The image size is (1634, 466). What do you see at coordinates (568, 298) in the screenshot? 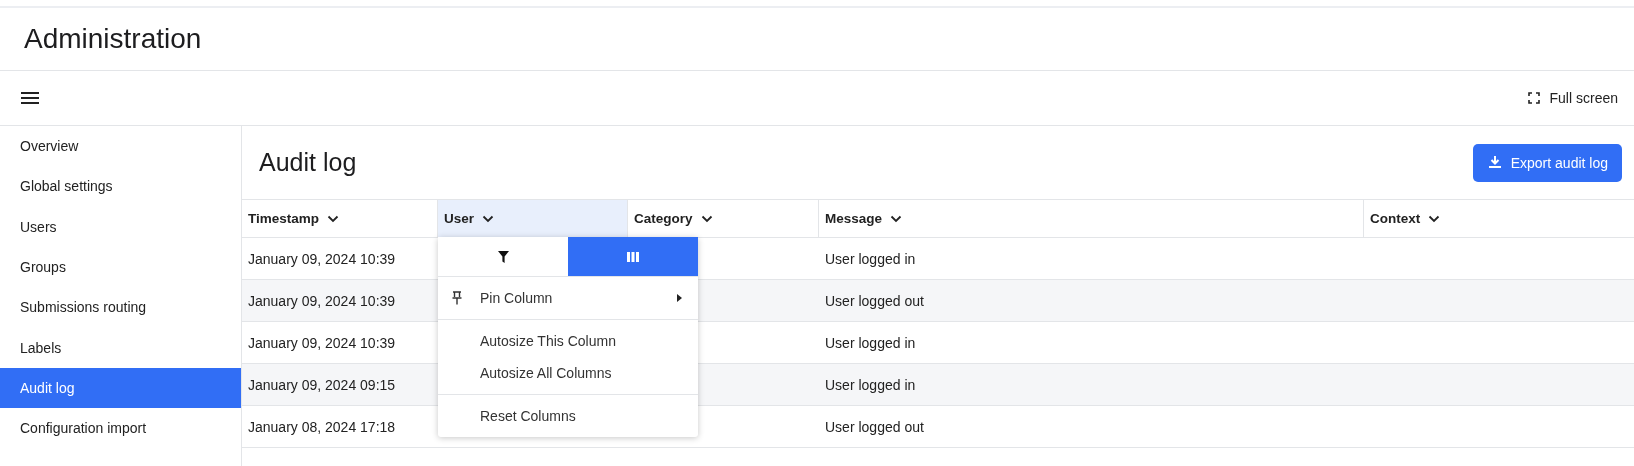
I see `menu-item: Pin Column` at bounding box center [568, 298].